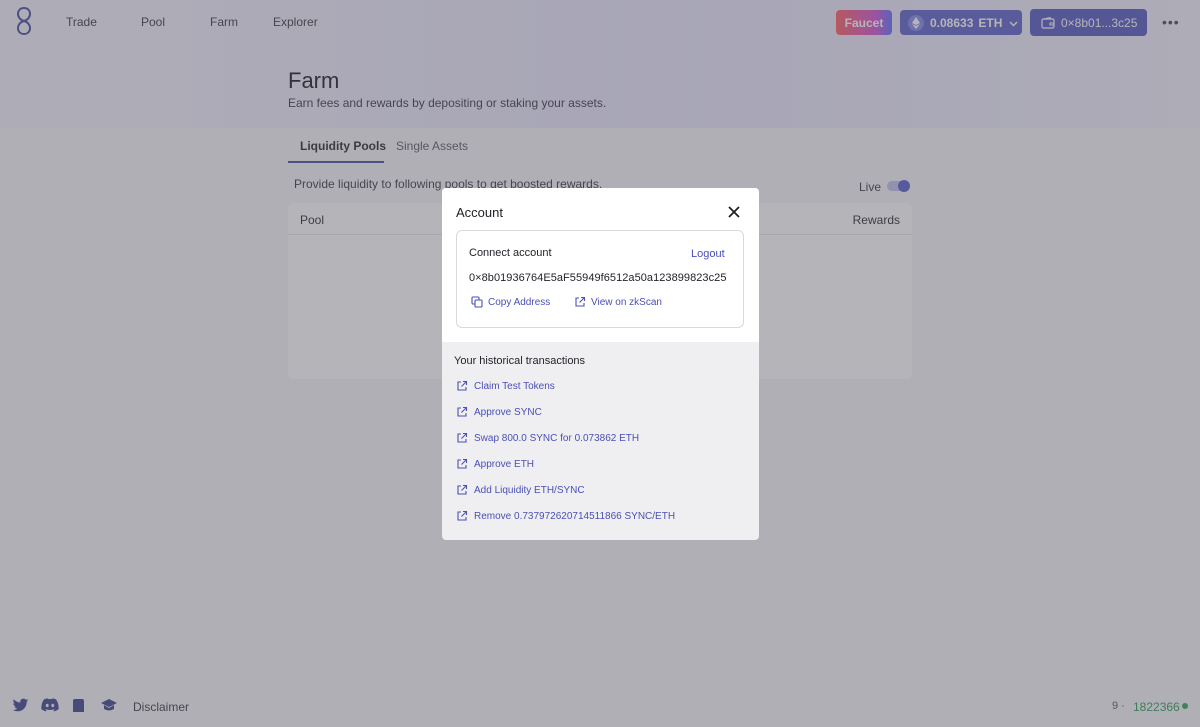 This screenshot has width=1200, height=727. Describe the element at coordinates (708, 254) in the screenshot. I see `logout-button: Logout` at that location.